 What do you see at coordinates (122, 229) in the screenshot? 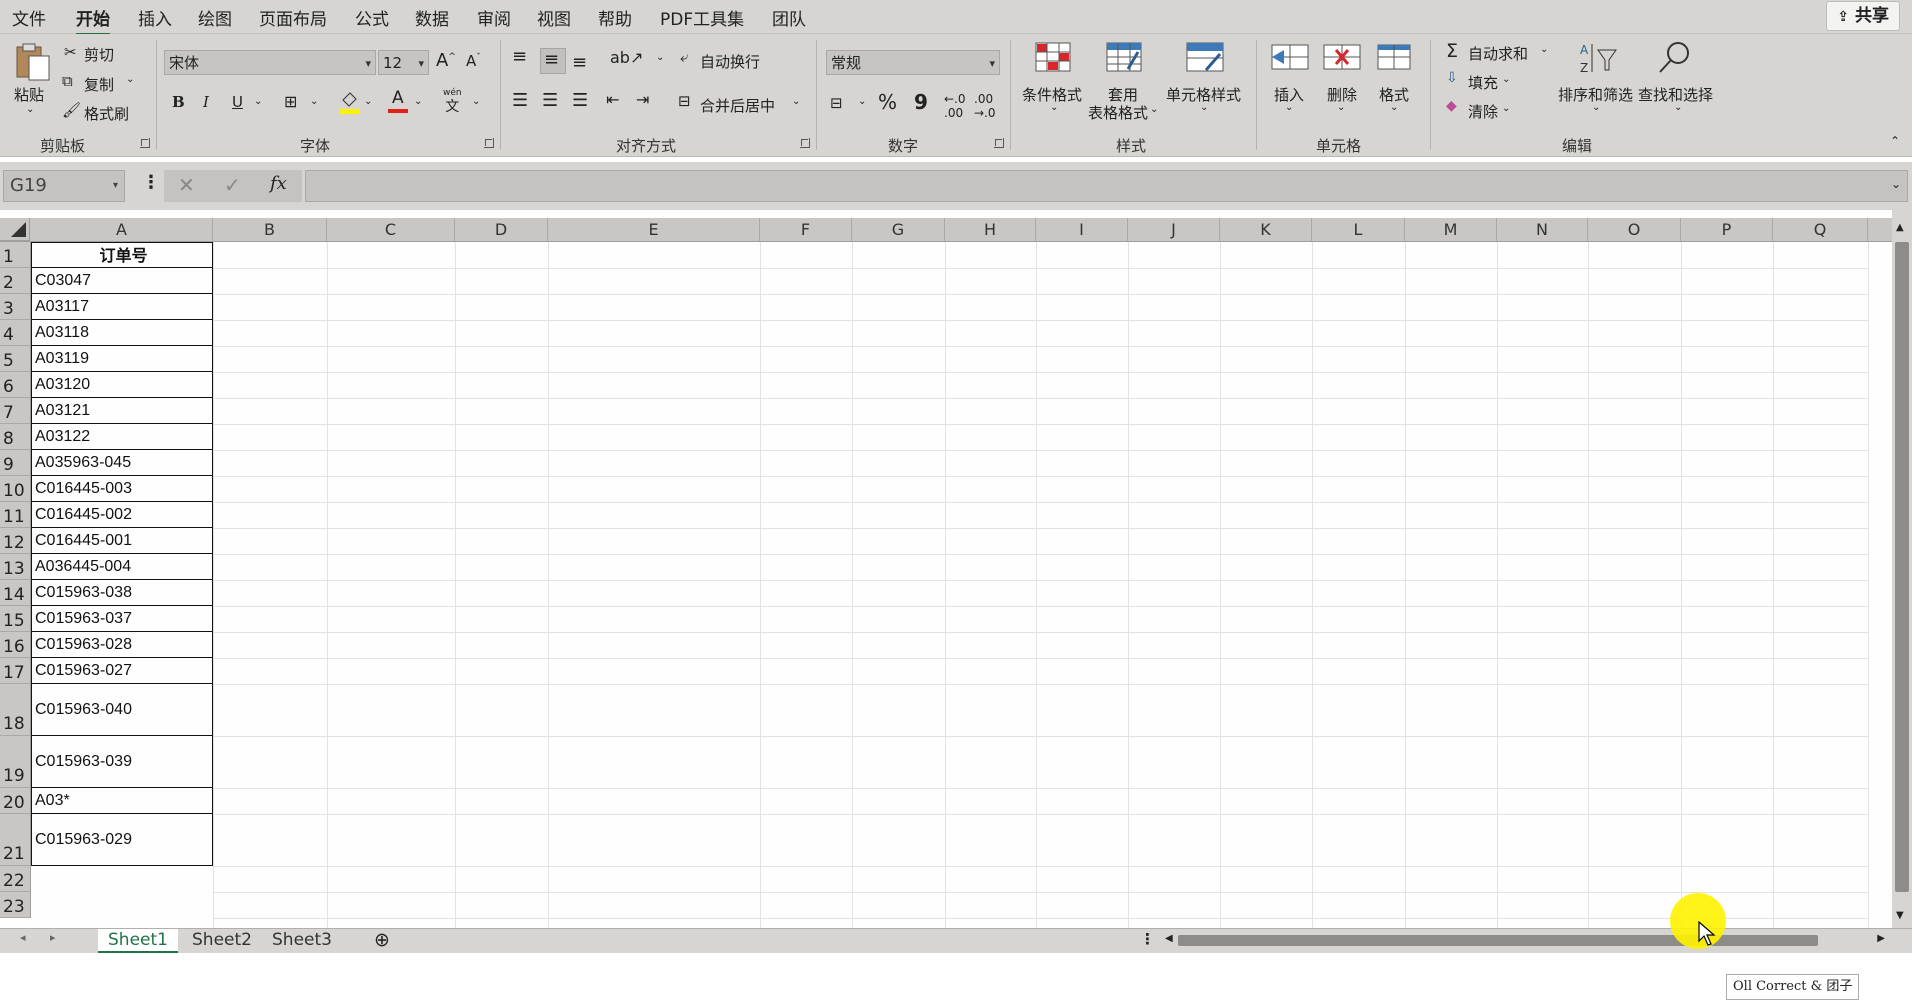
I see `column-header-a: A` at bounding box center [122, 229].